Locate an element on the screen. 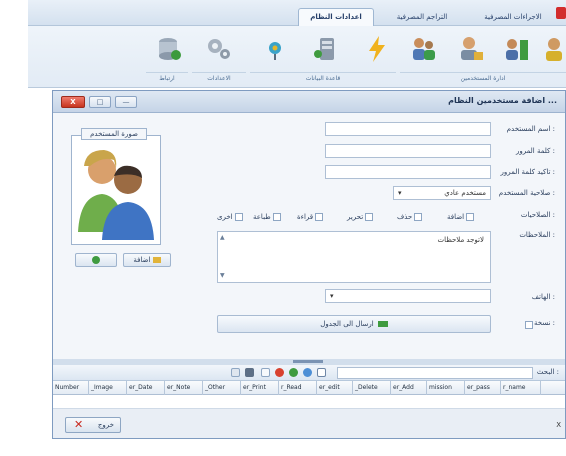 This screenshot has width=566, height=456. username-label: اسم المستخدم : is located at coordinates (530, 129).